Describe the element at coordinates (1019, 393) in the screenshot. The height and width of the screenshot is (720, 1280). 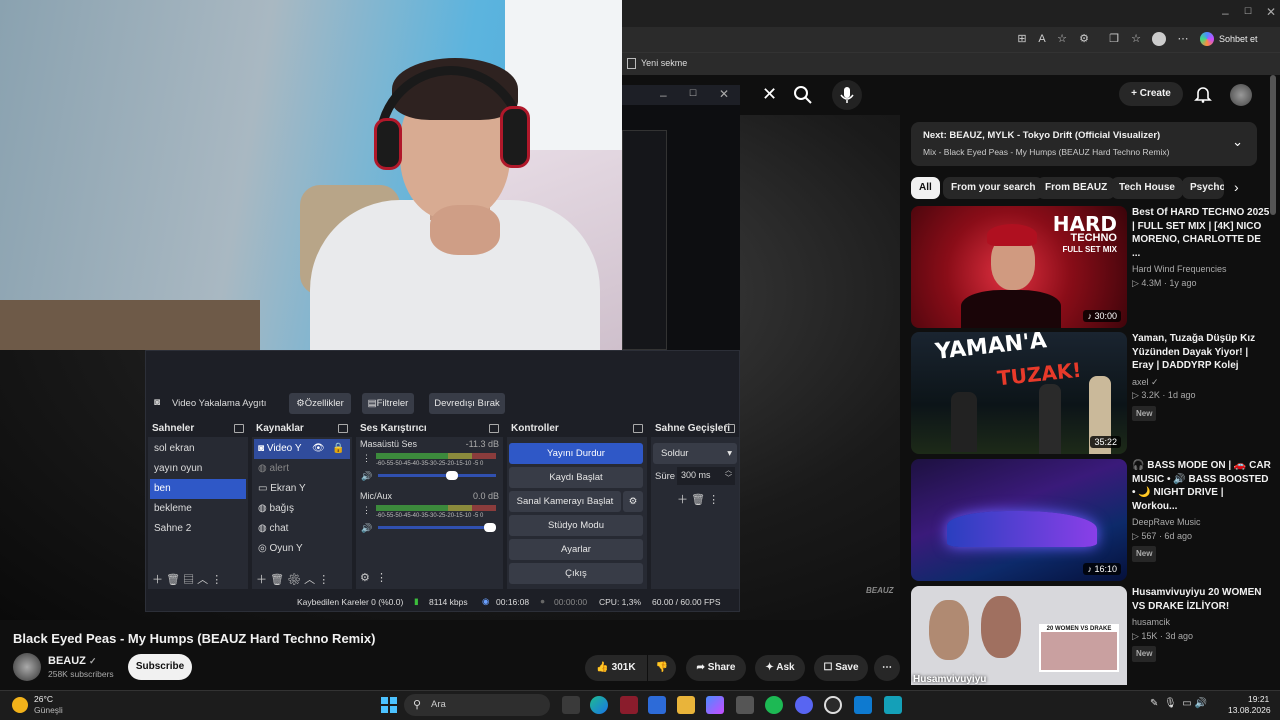
I see `video-thumbnail: YAMAN'A TUZAK! 35:22` at that location.